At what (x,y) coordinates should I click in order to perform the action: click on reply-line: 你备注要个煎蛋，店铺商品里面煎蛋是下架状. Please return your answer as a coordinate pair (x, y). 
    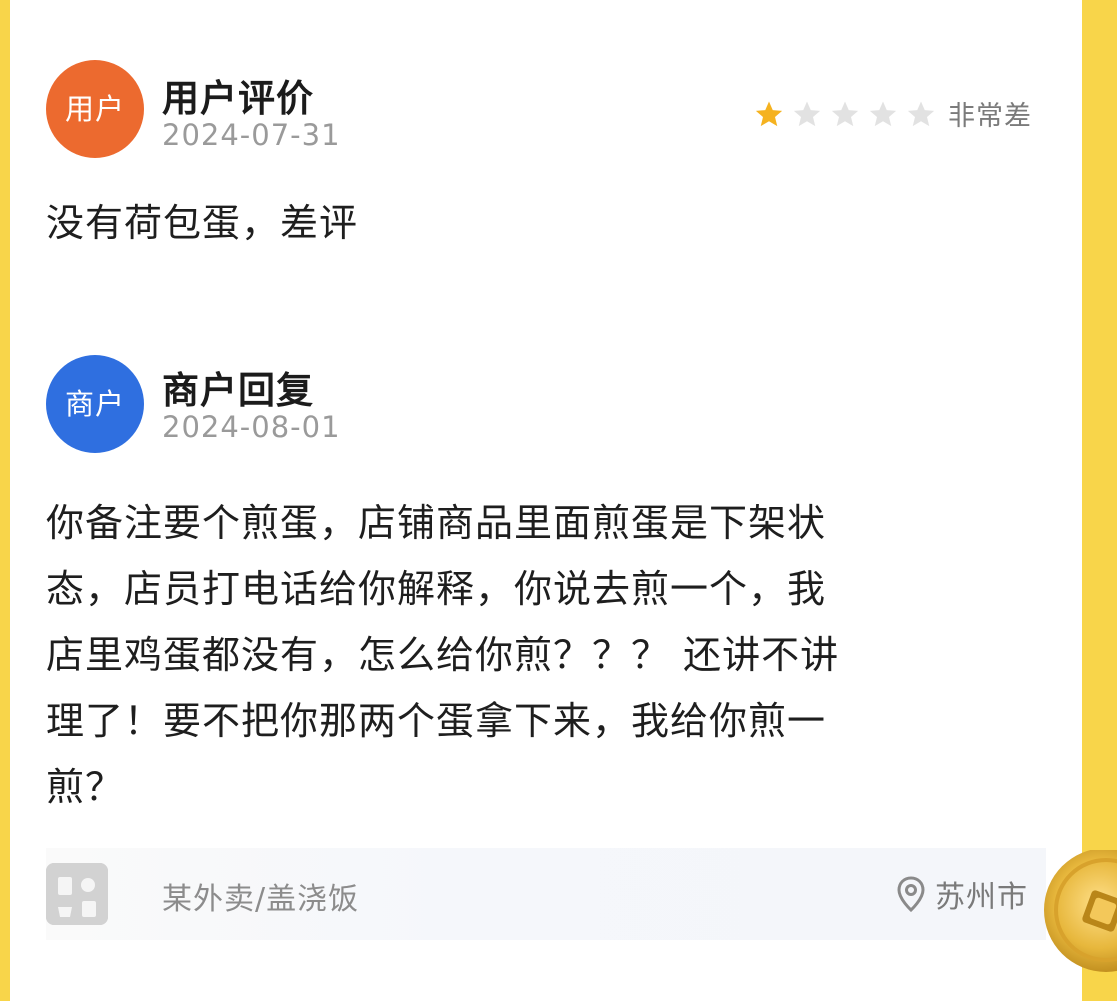
    Looking at the image, I should click on (436, 523).